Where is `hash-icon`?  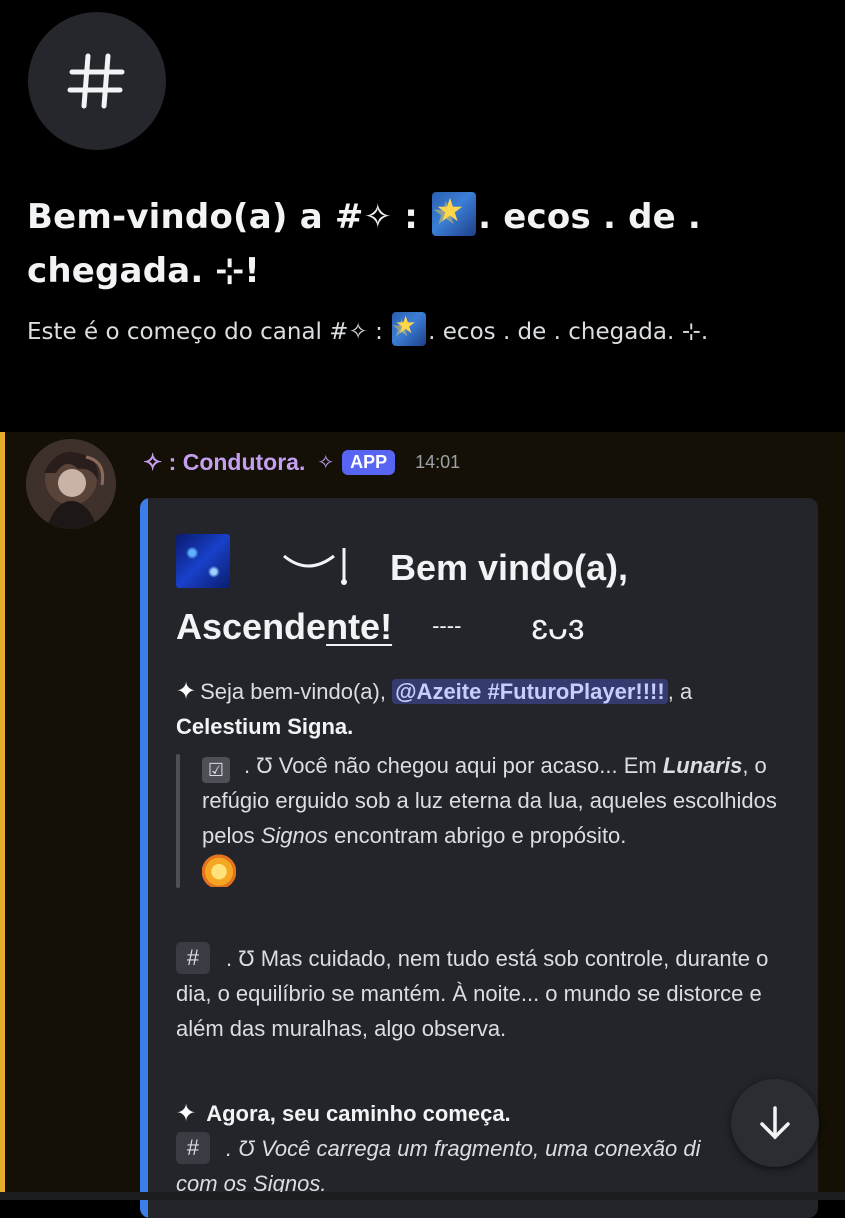 hash-icon is located at coordinates (96, 81).